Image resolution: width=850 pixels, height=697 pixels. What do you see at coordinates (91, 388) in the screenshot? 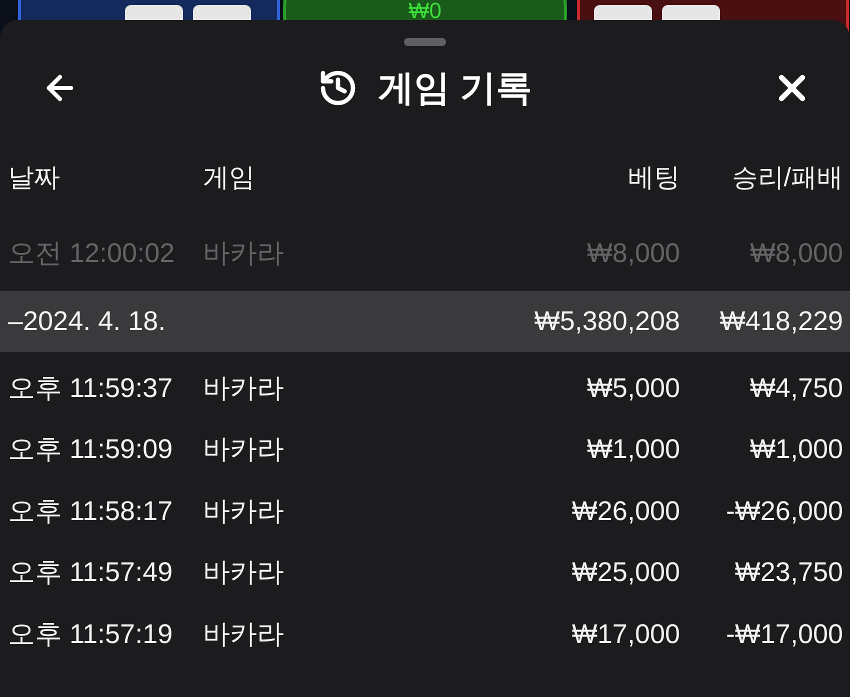
I see `time-cell-text: 오후 11:59:37` at bounding box center [91, 388].